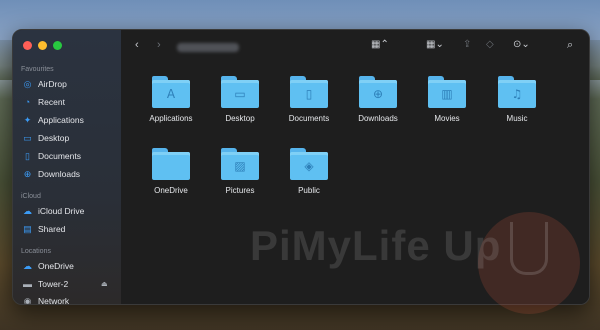 This screenshot has width=600, height=330. I want to click on watermark-text: PiMyLife Up, so click(376, 245).